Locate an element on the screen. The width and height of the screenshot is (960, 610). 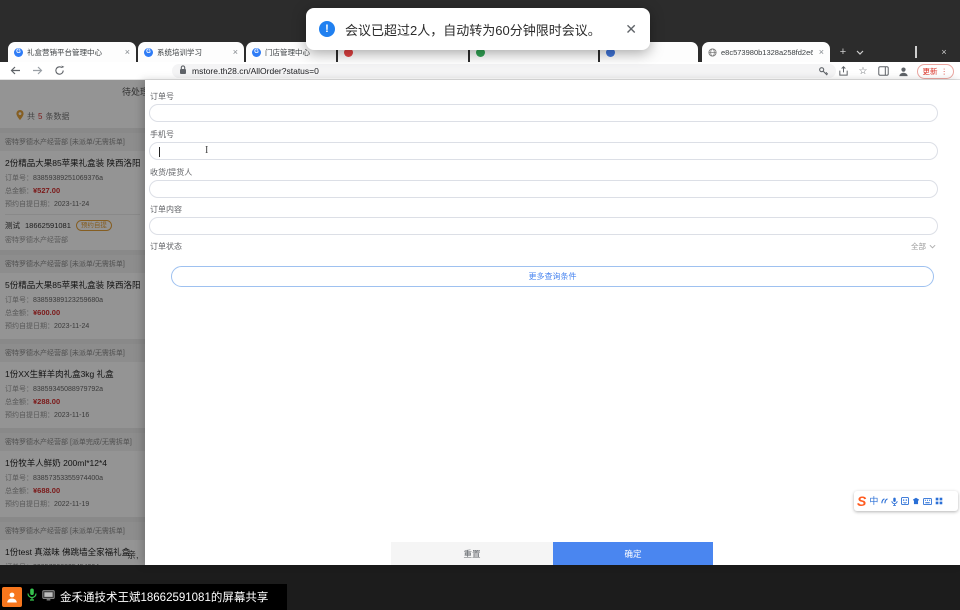
more-conditions-button: 更多查询条件 is located at coordinates (552, 276).